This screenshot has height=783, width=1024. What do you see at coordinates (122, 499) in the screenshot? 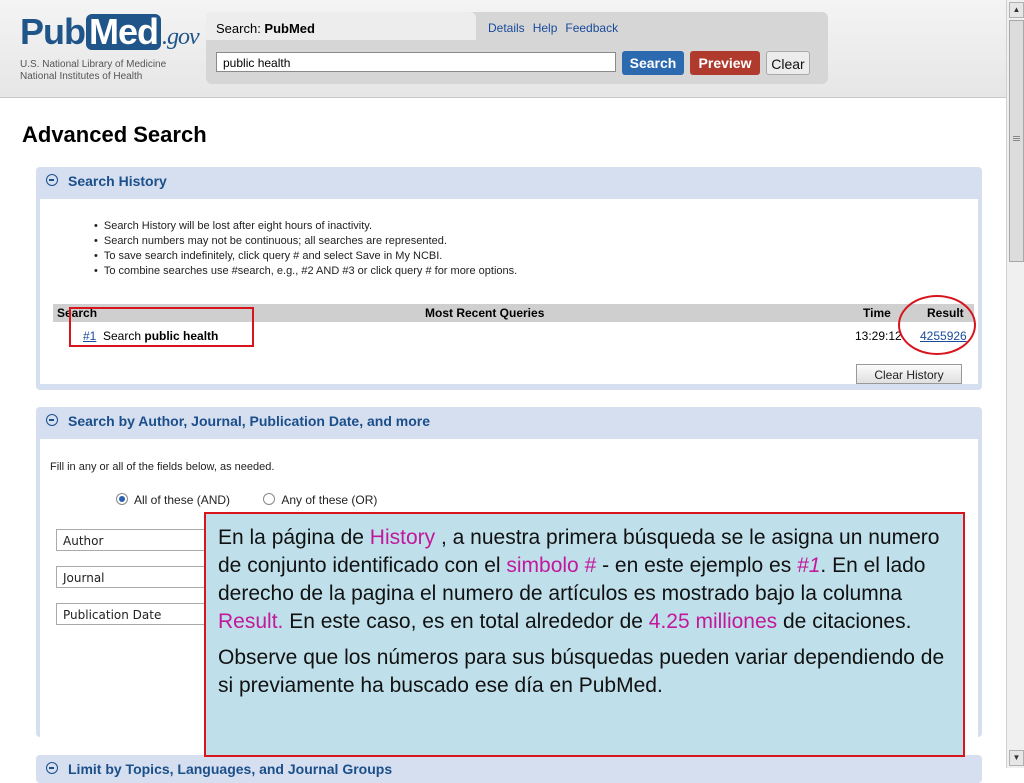
I see `radio-checked-icon` at bounding box center [122, 499].